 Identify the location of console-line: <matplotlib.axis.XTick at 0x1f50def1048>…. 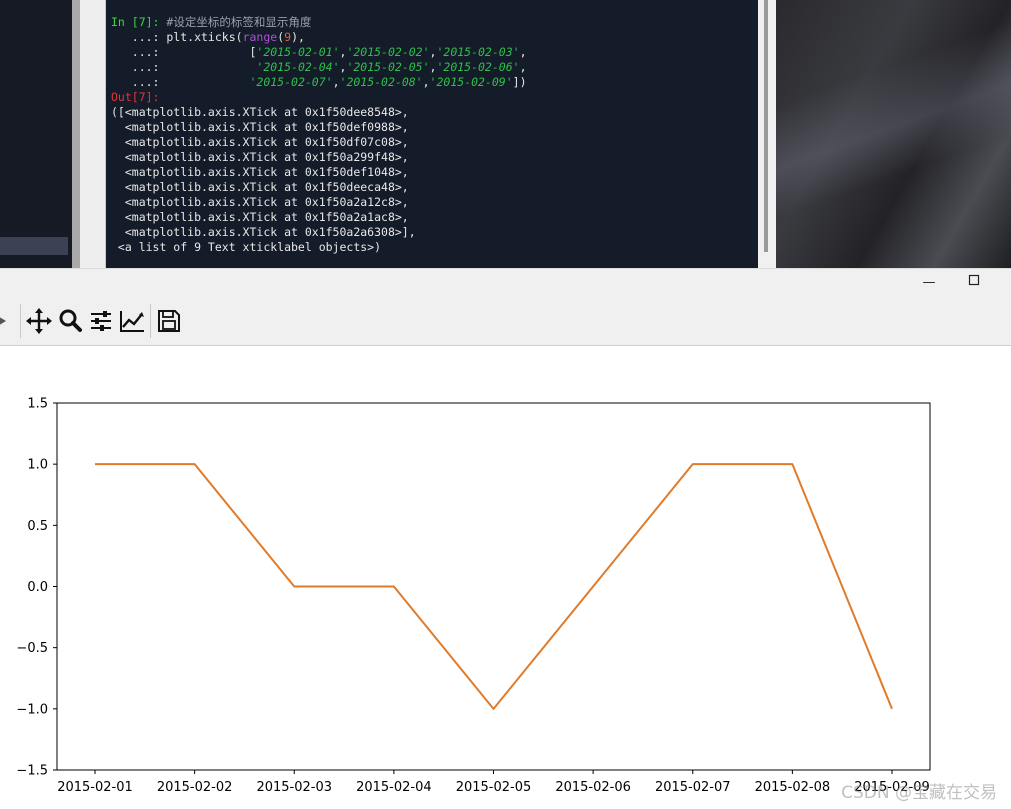
(260, 172).